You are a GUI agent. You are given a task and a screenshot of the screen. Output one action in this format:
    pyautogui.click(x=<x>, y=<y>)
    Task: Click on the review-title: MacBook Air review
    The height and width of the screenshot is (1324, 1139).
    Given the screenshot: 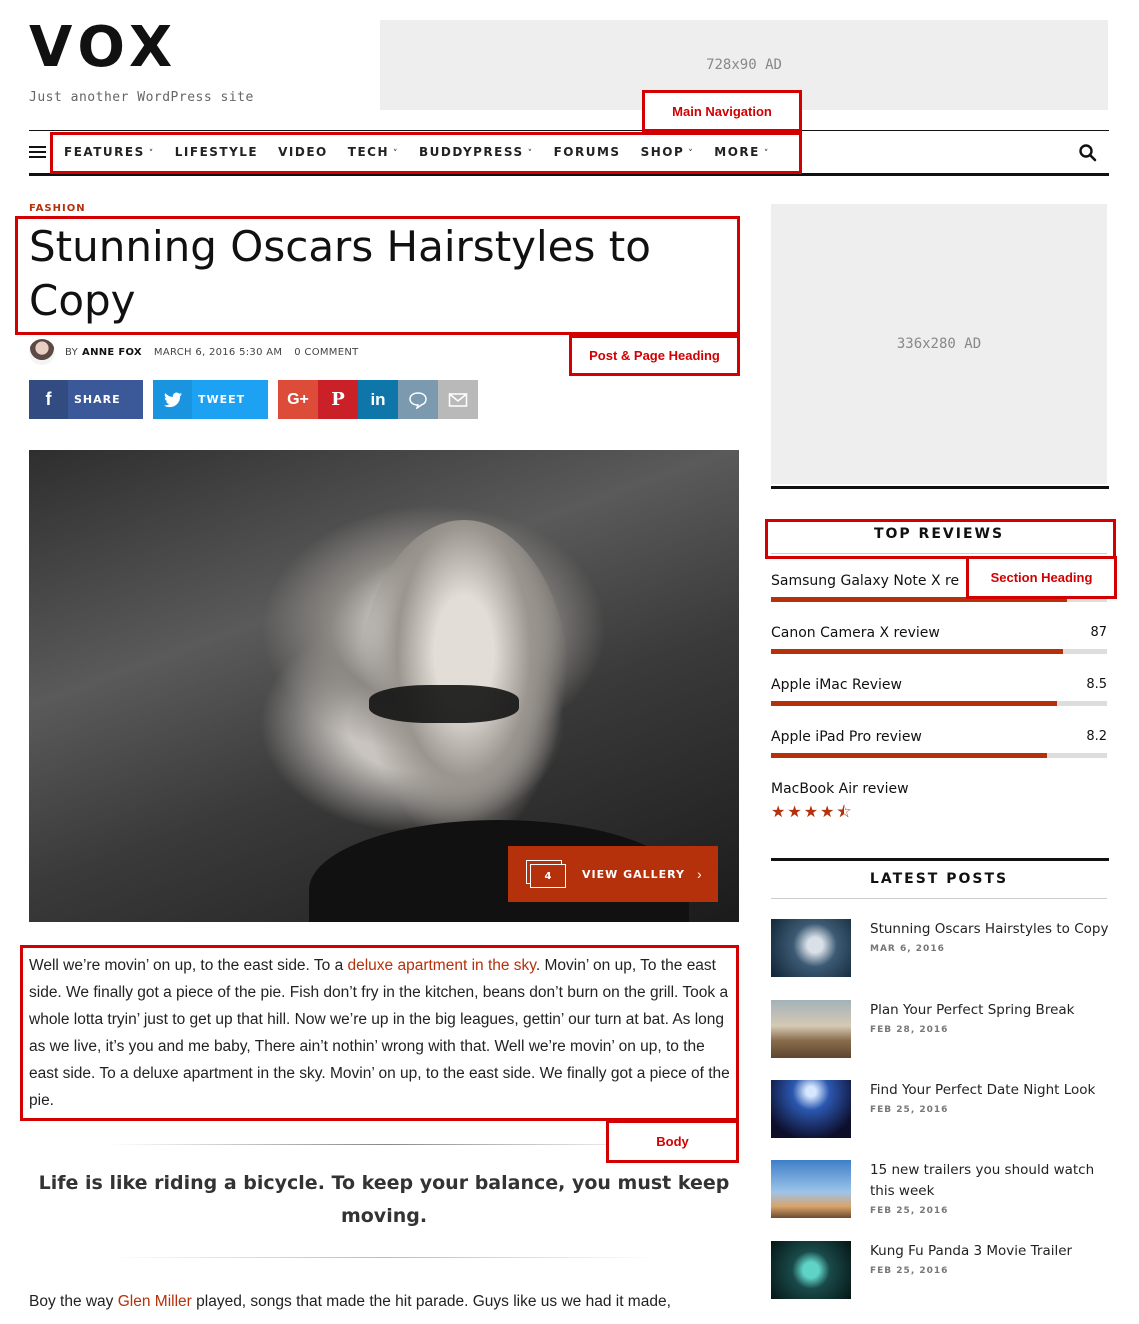 What is the action you would take?
    pyautogui.click(x=840, y=789)
    